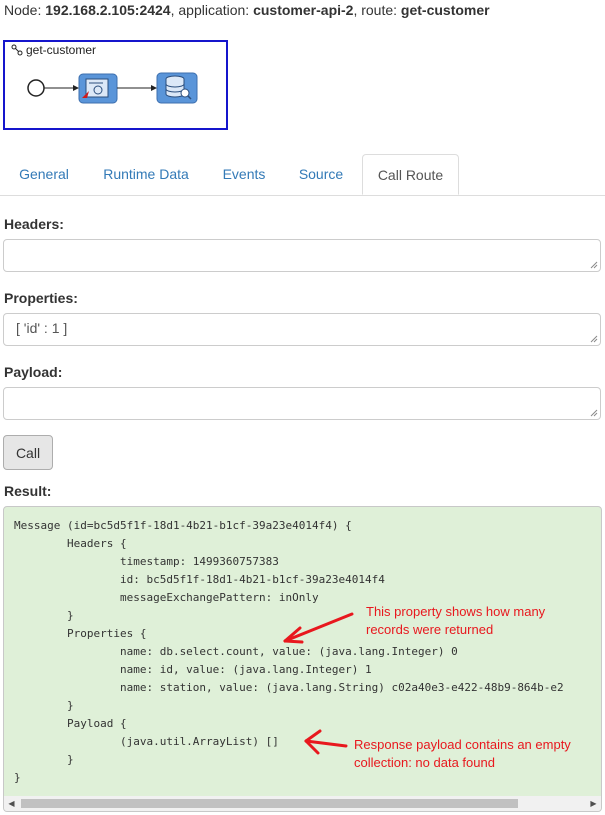 The height and width of the screenshot is (815, 605). What do you see at coordinates (41, 298) in the screenshot?
I see `properties-label: Properties:` at bounding box center [41, 298].